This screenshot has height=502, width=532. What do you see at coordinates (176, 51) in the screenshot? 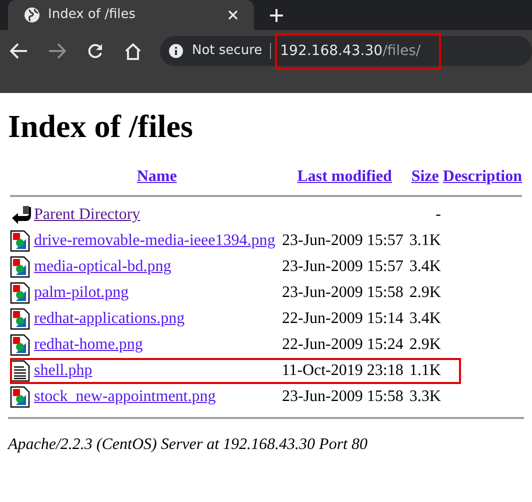
I see `info-icon` at bounding box center [176, 51].